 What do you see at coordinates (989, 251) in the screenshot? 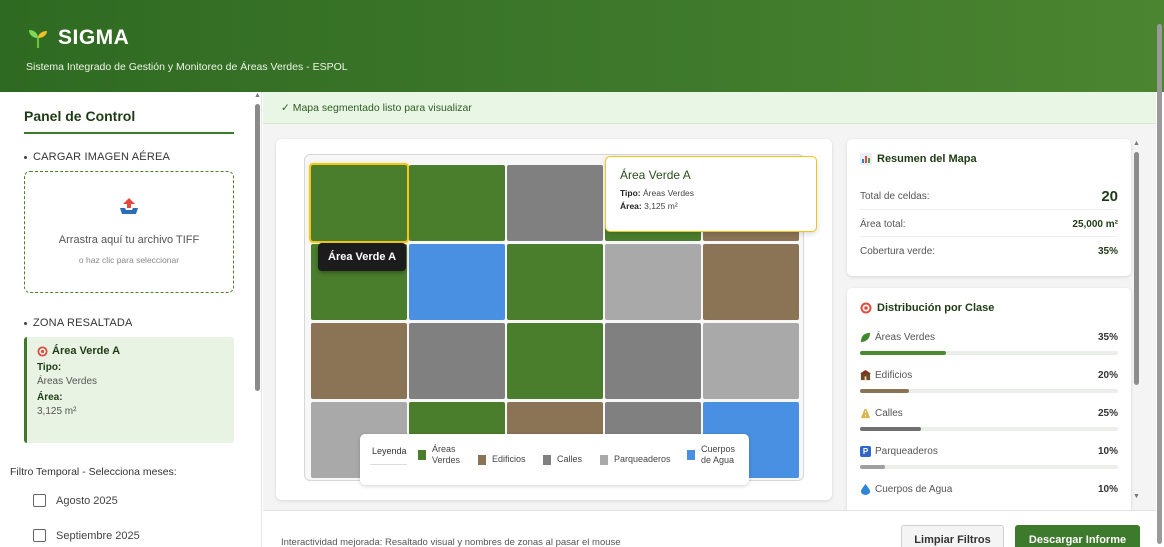
I see `summary-row-cobertura-verde: Cobertura verde: 35%` at bounding box center [989, 251].